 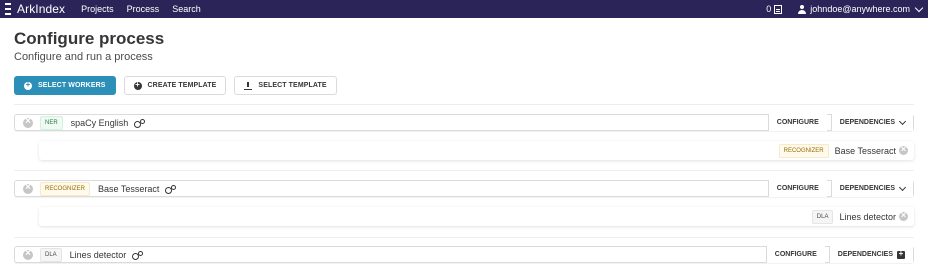 I want to click on dependency-name: Base Tesseract, so click(x=865, y=150).